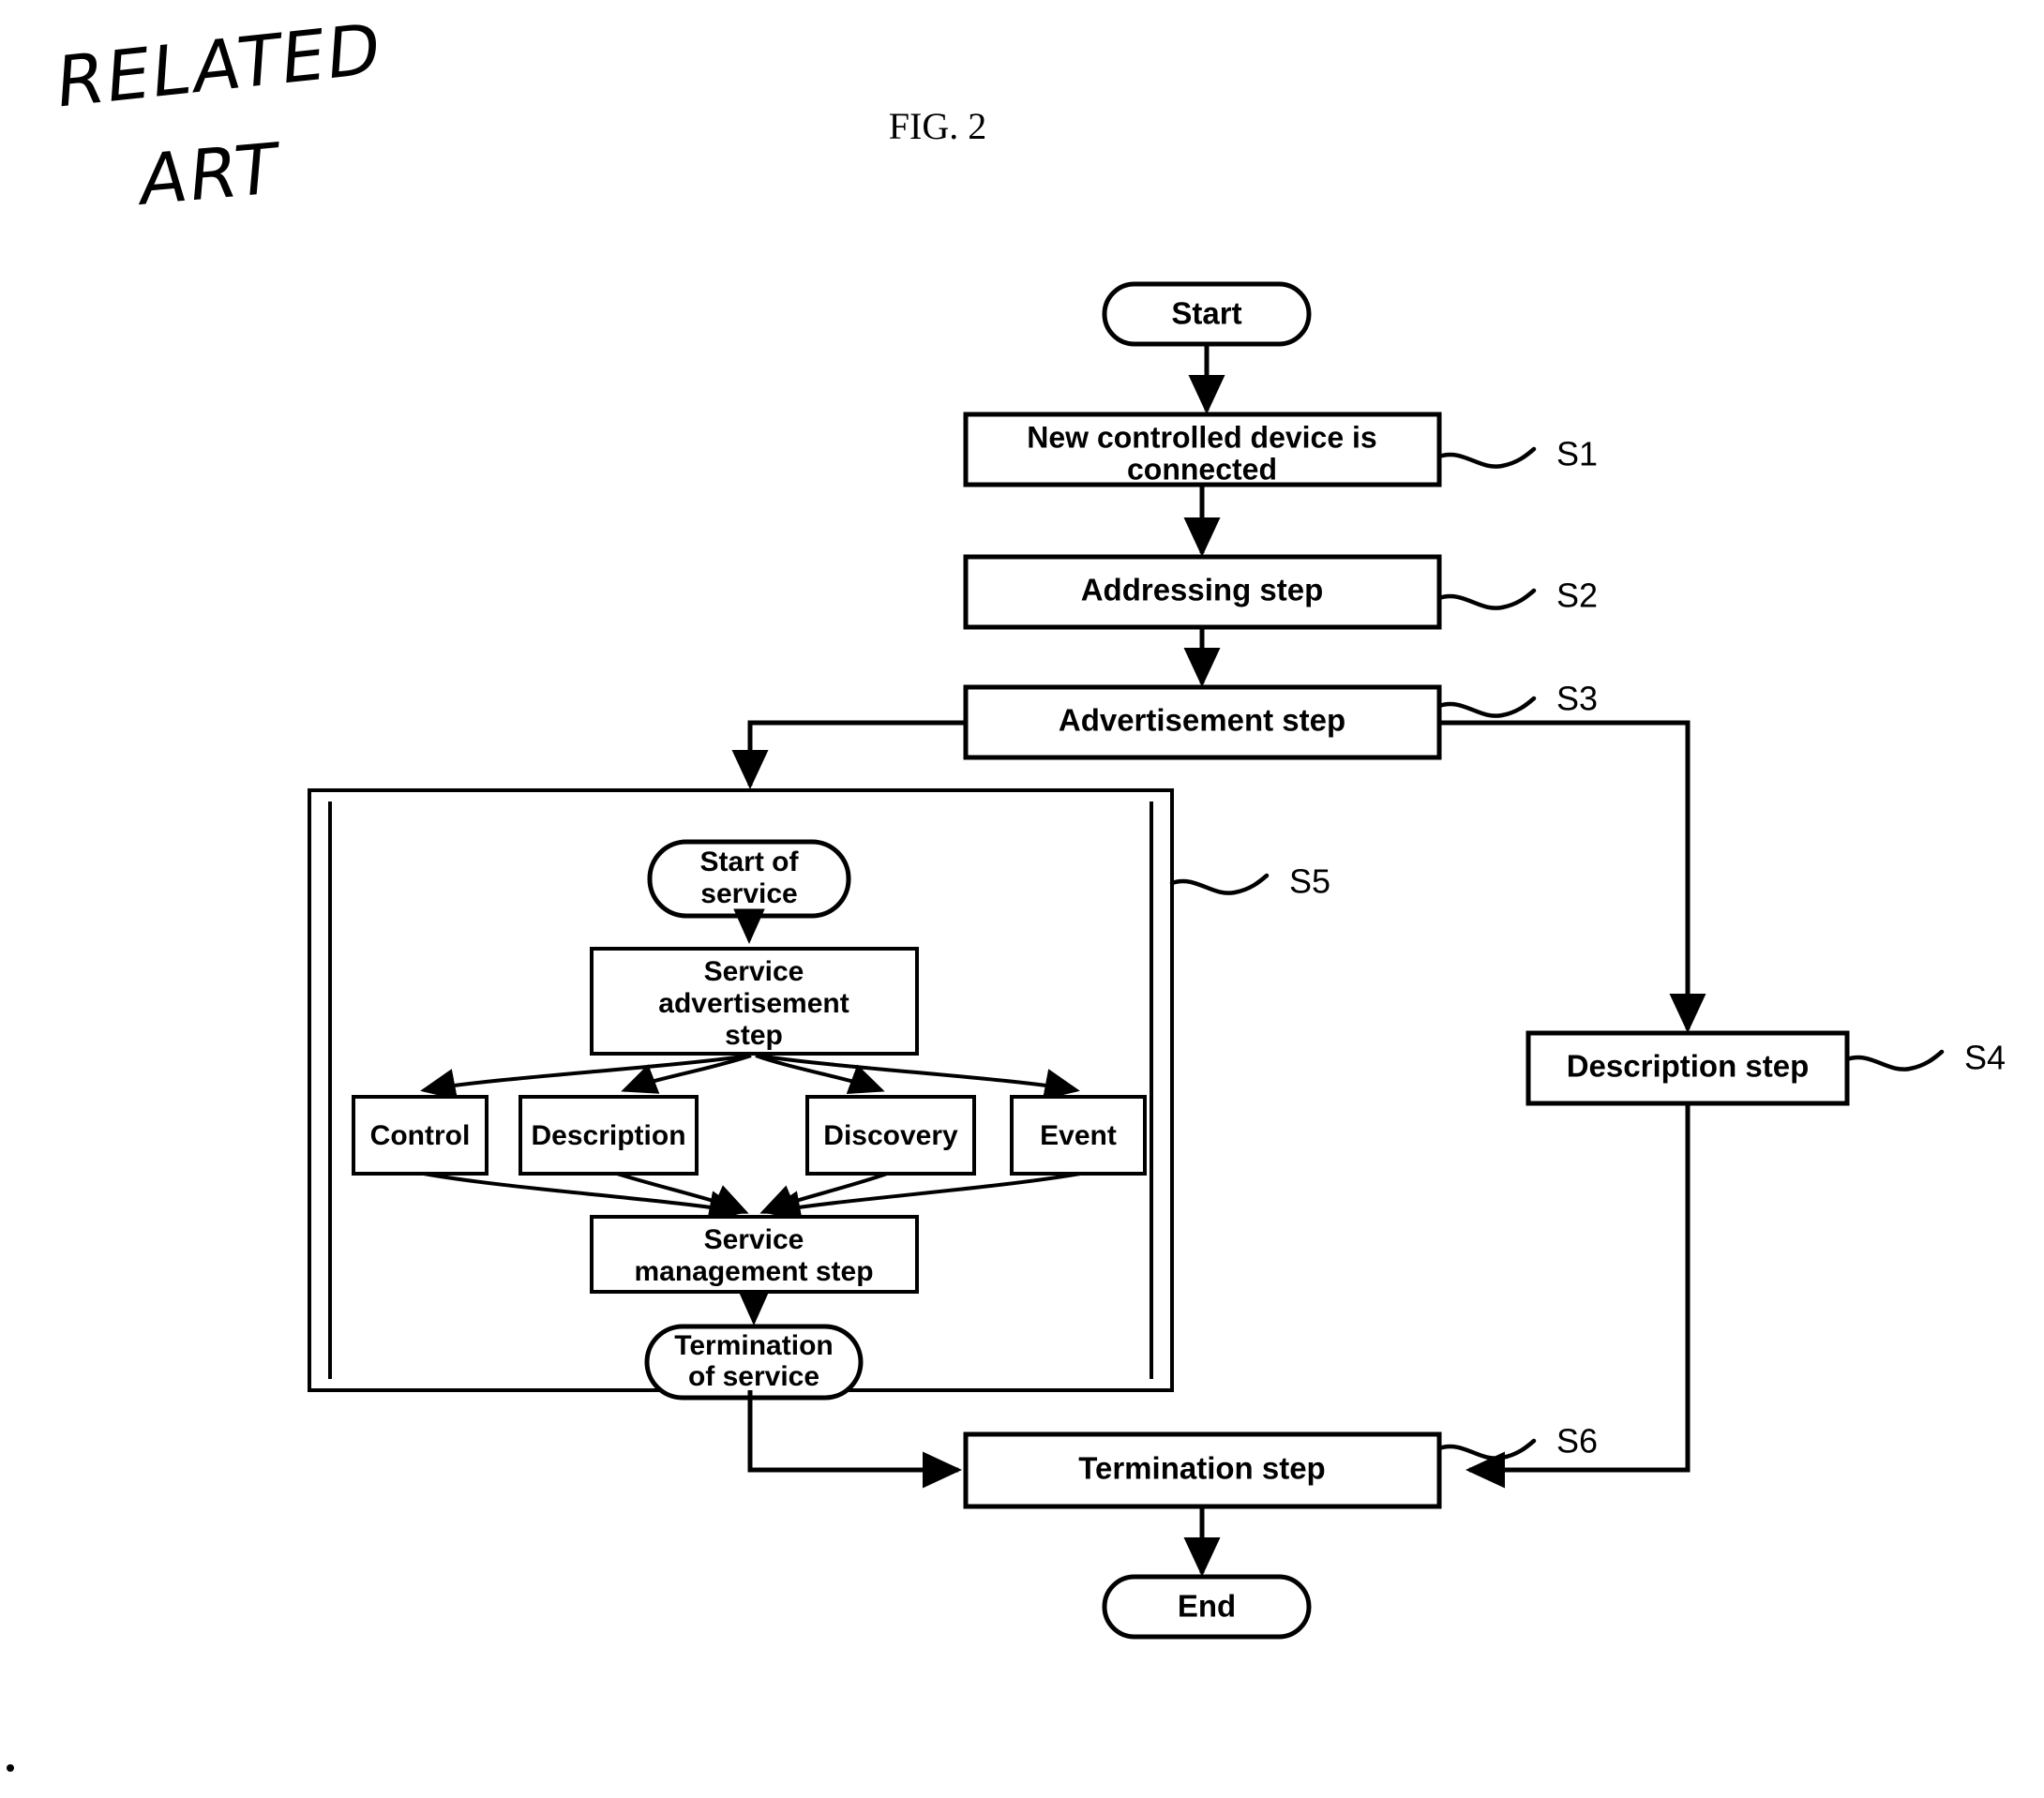 The height and width of the screenshot is (1798, 2044). I want to click on figure-title: FIG. 2, so click(938, 126).